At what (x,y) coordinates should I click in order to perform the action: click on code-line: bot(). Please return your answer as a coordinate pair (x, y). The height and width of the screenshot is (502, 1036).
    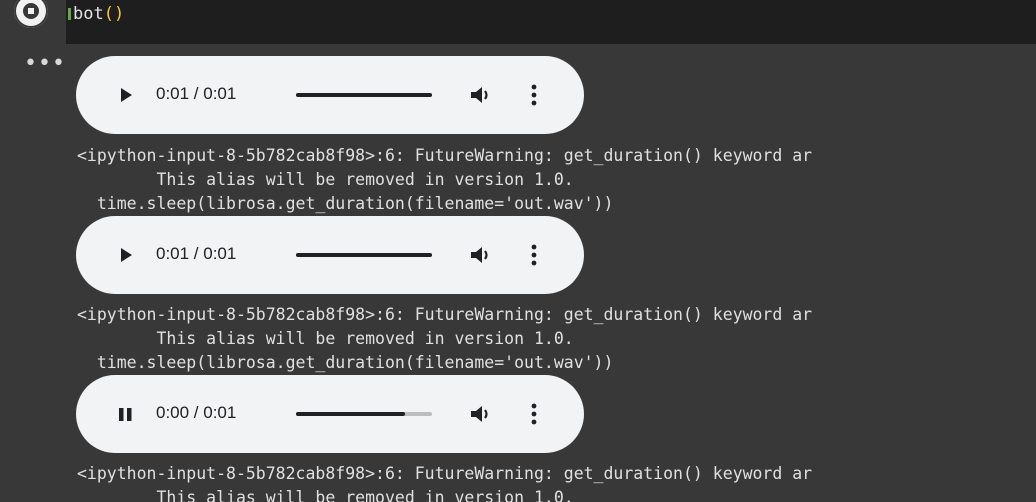
    Looking at the image, I should click on (98, 14).